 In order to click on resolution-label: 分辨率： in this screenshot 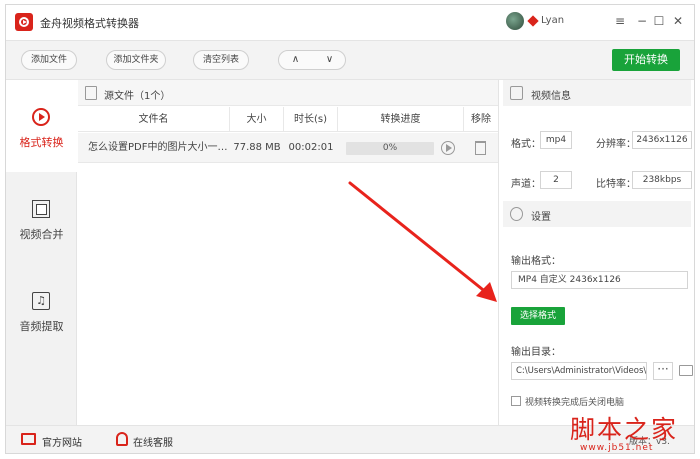, I will do `click(616, 144)`.